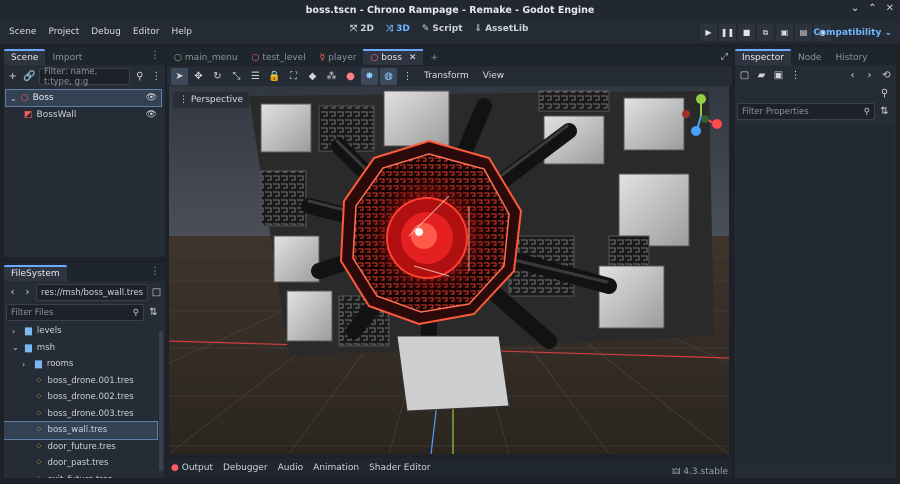  Describe the element at coordinates (279, 58) in the screenshot. I see `tab-test-level: ○ test_level` at that location.